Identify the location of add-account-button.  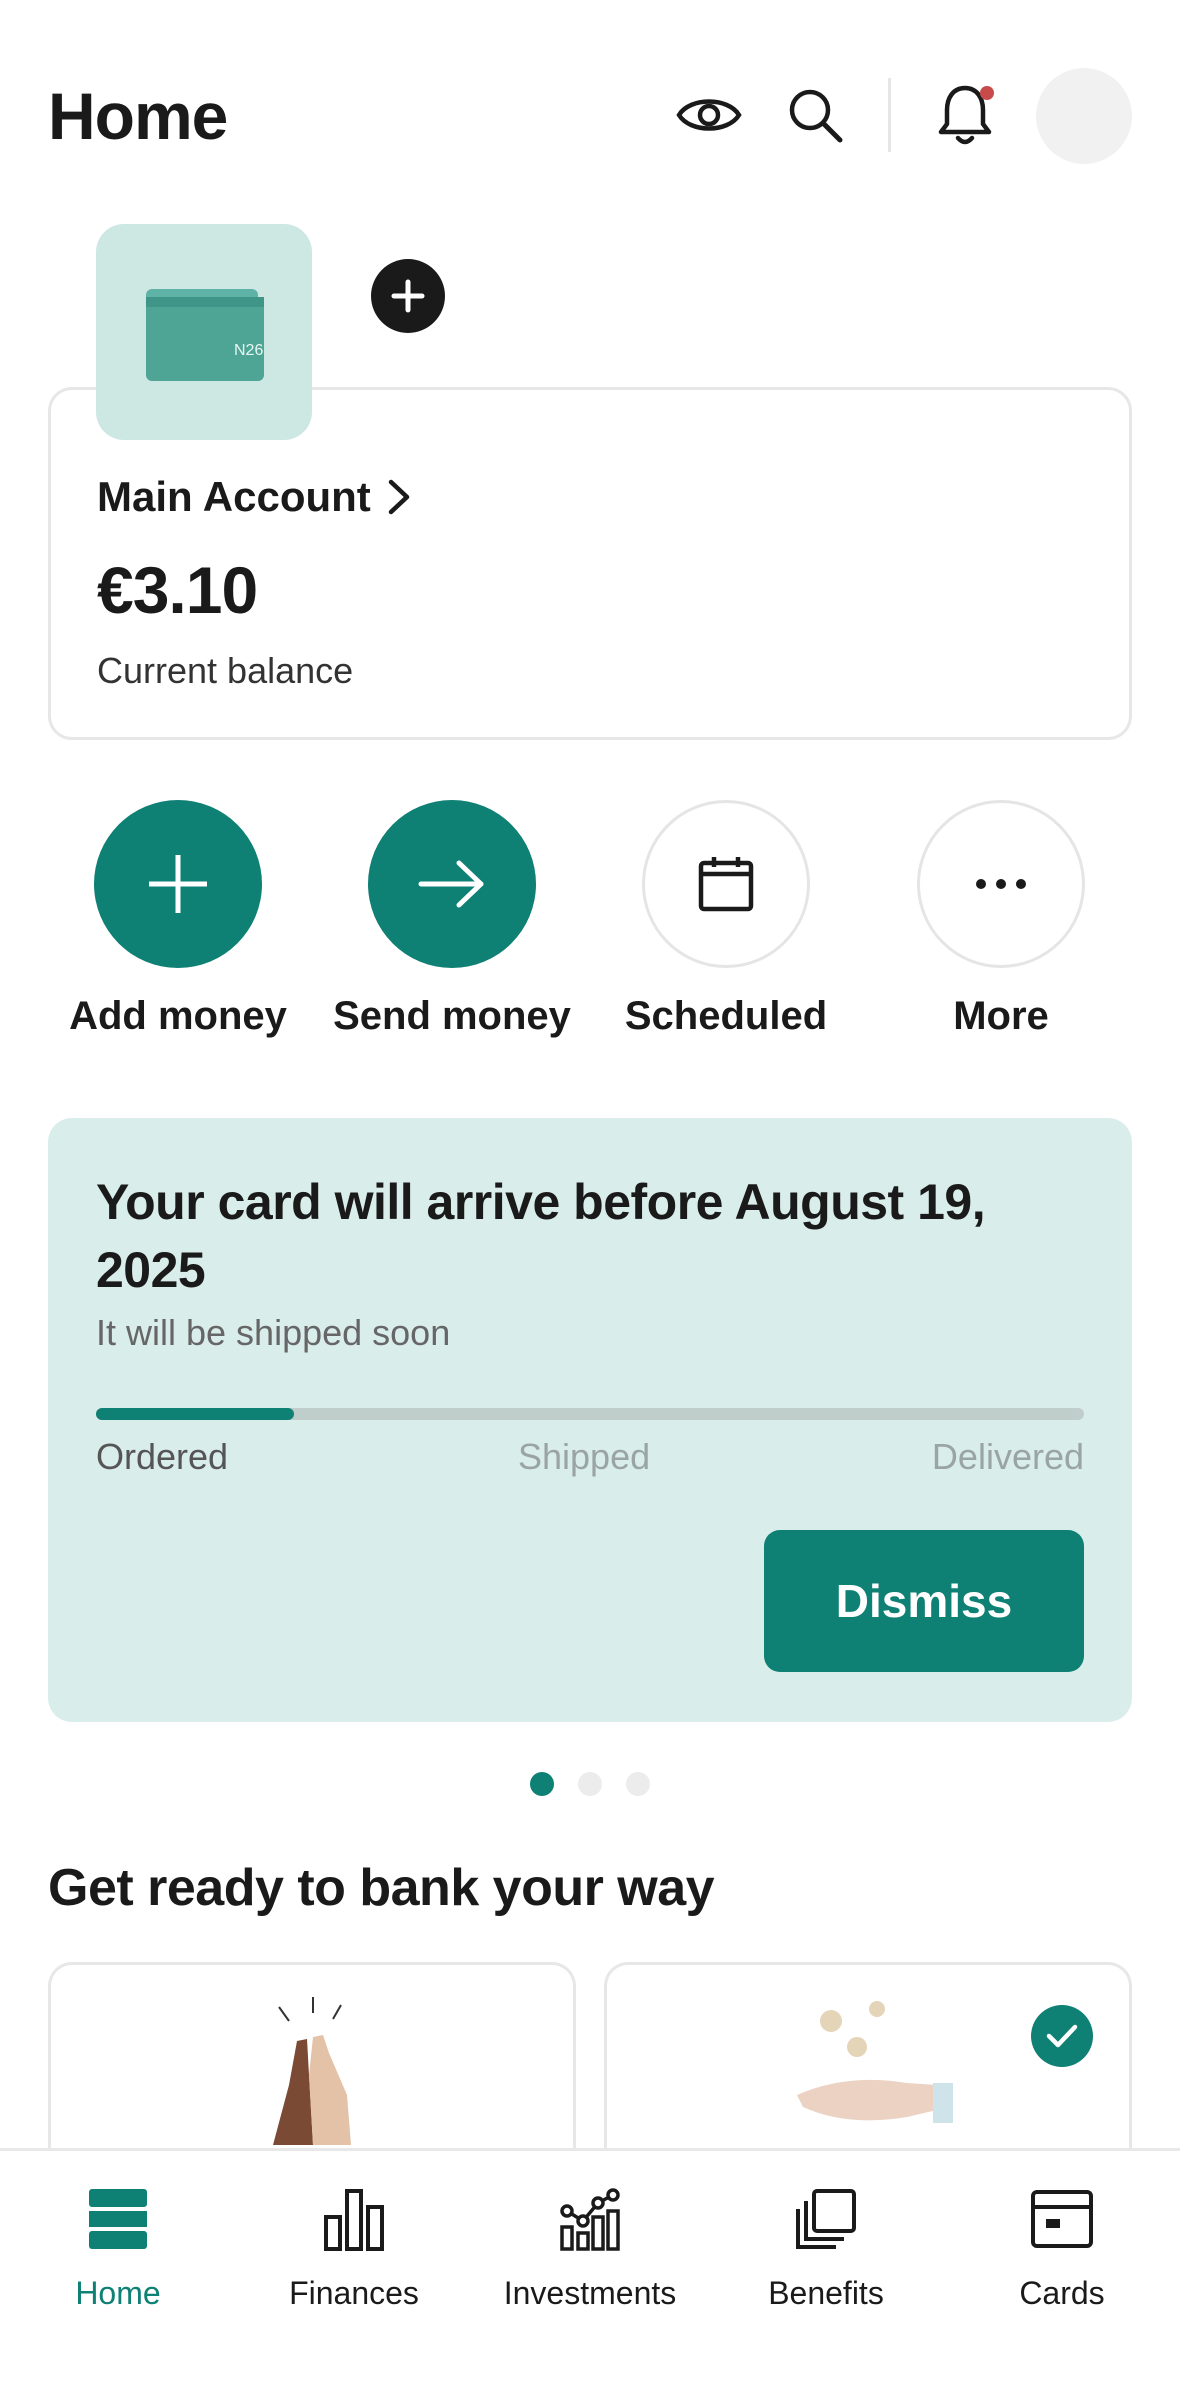
(408, 296).